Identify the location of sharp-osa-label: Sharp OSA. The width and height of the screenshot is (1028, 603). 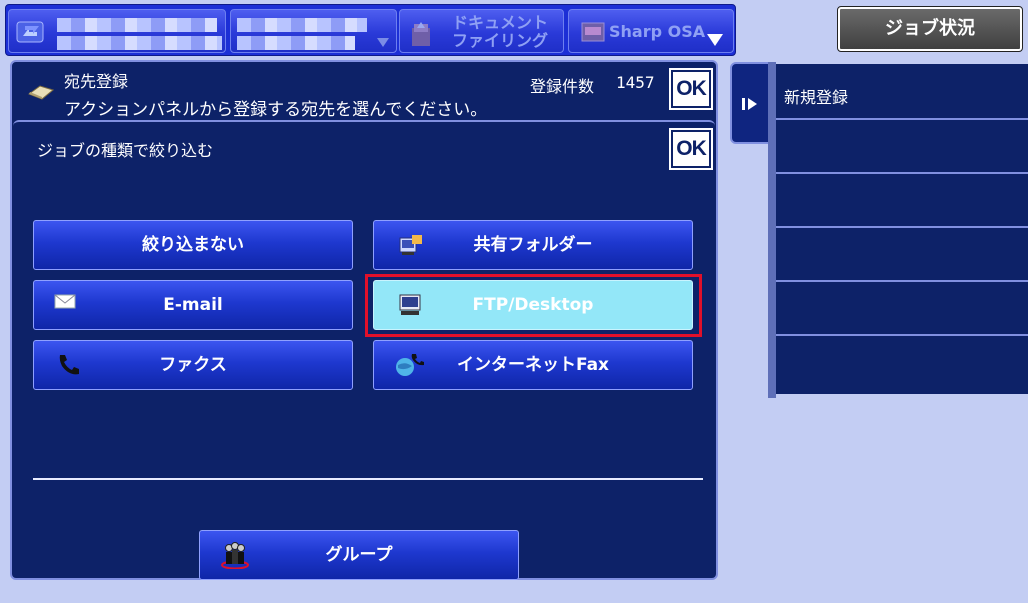
(657, 31).